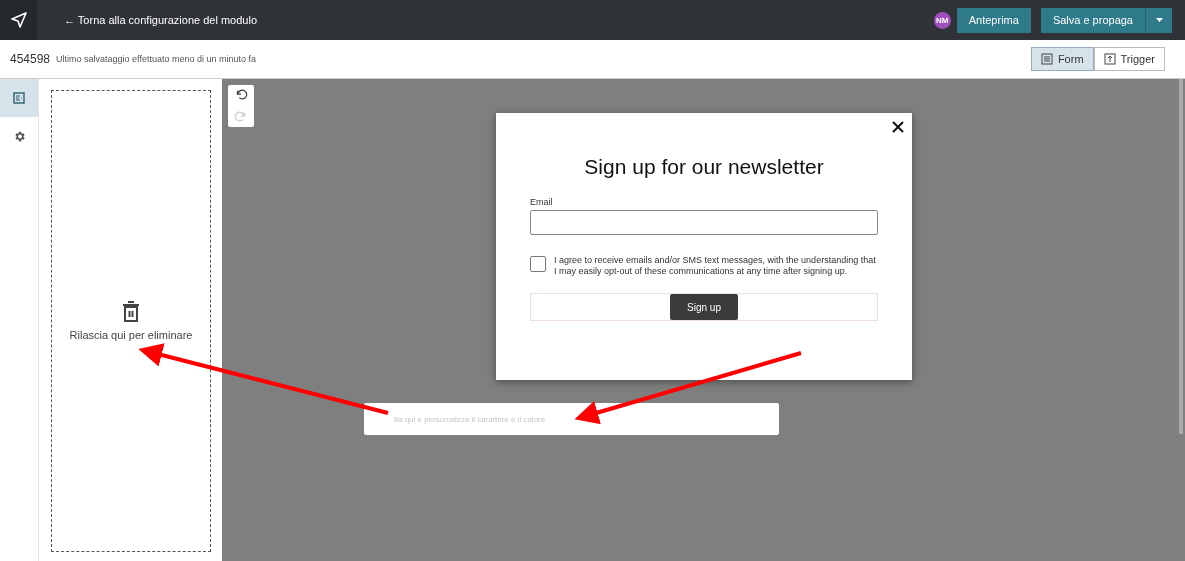  I want to click on dropdown-button, so click(1158, 20).